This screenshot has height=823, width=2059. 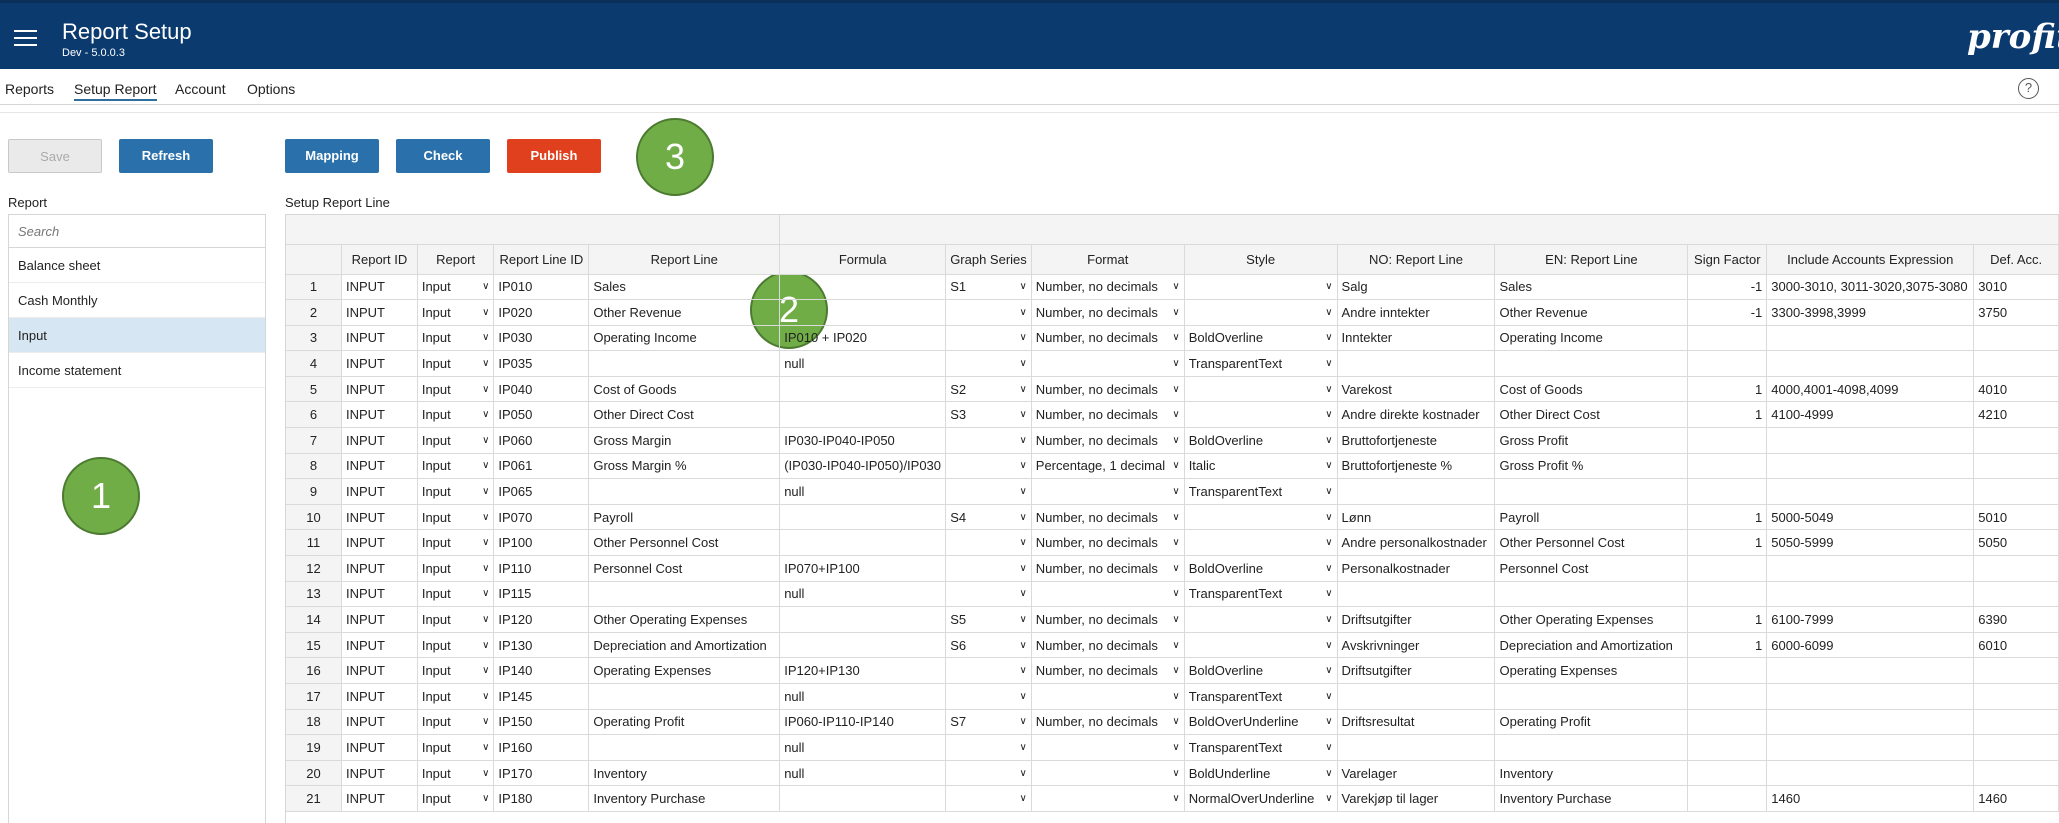 What do you see at coordinates (1416, 619) in the screenshot?
I see `grid-cell: Driftsutgifter` at bounding box center [1416, 619].